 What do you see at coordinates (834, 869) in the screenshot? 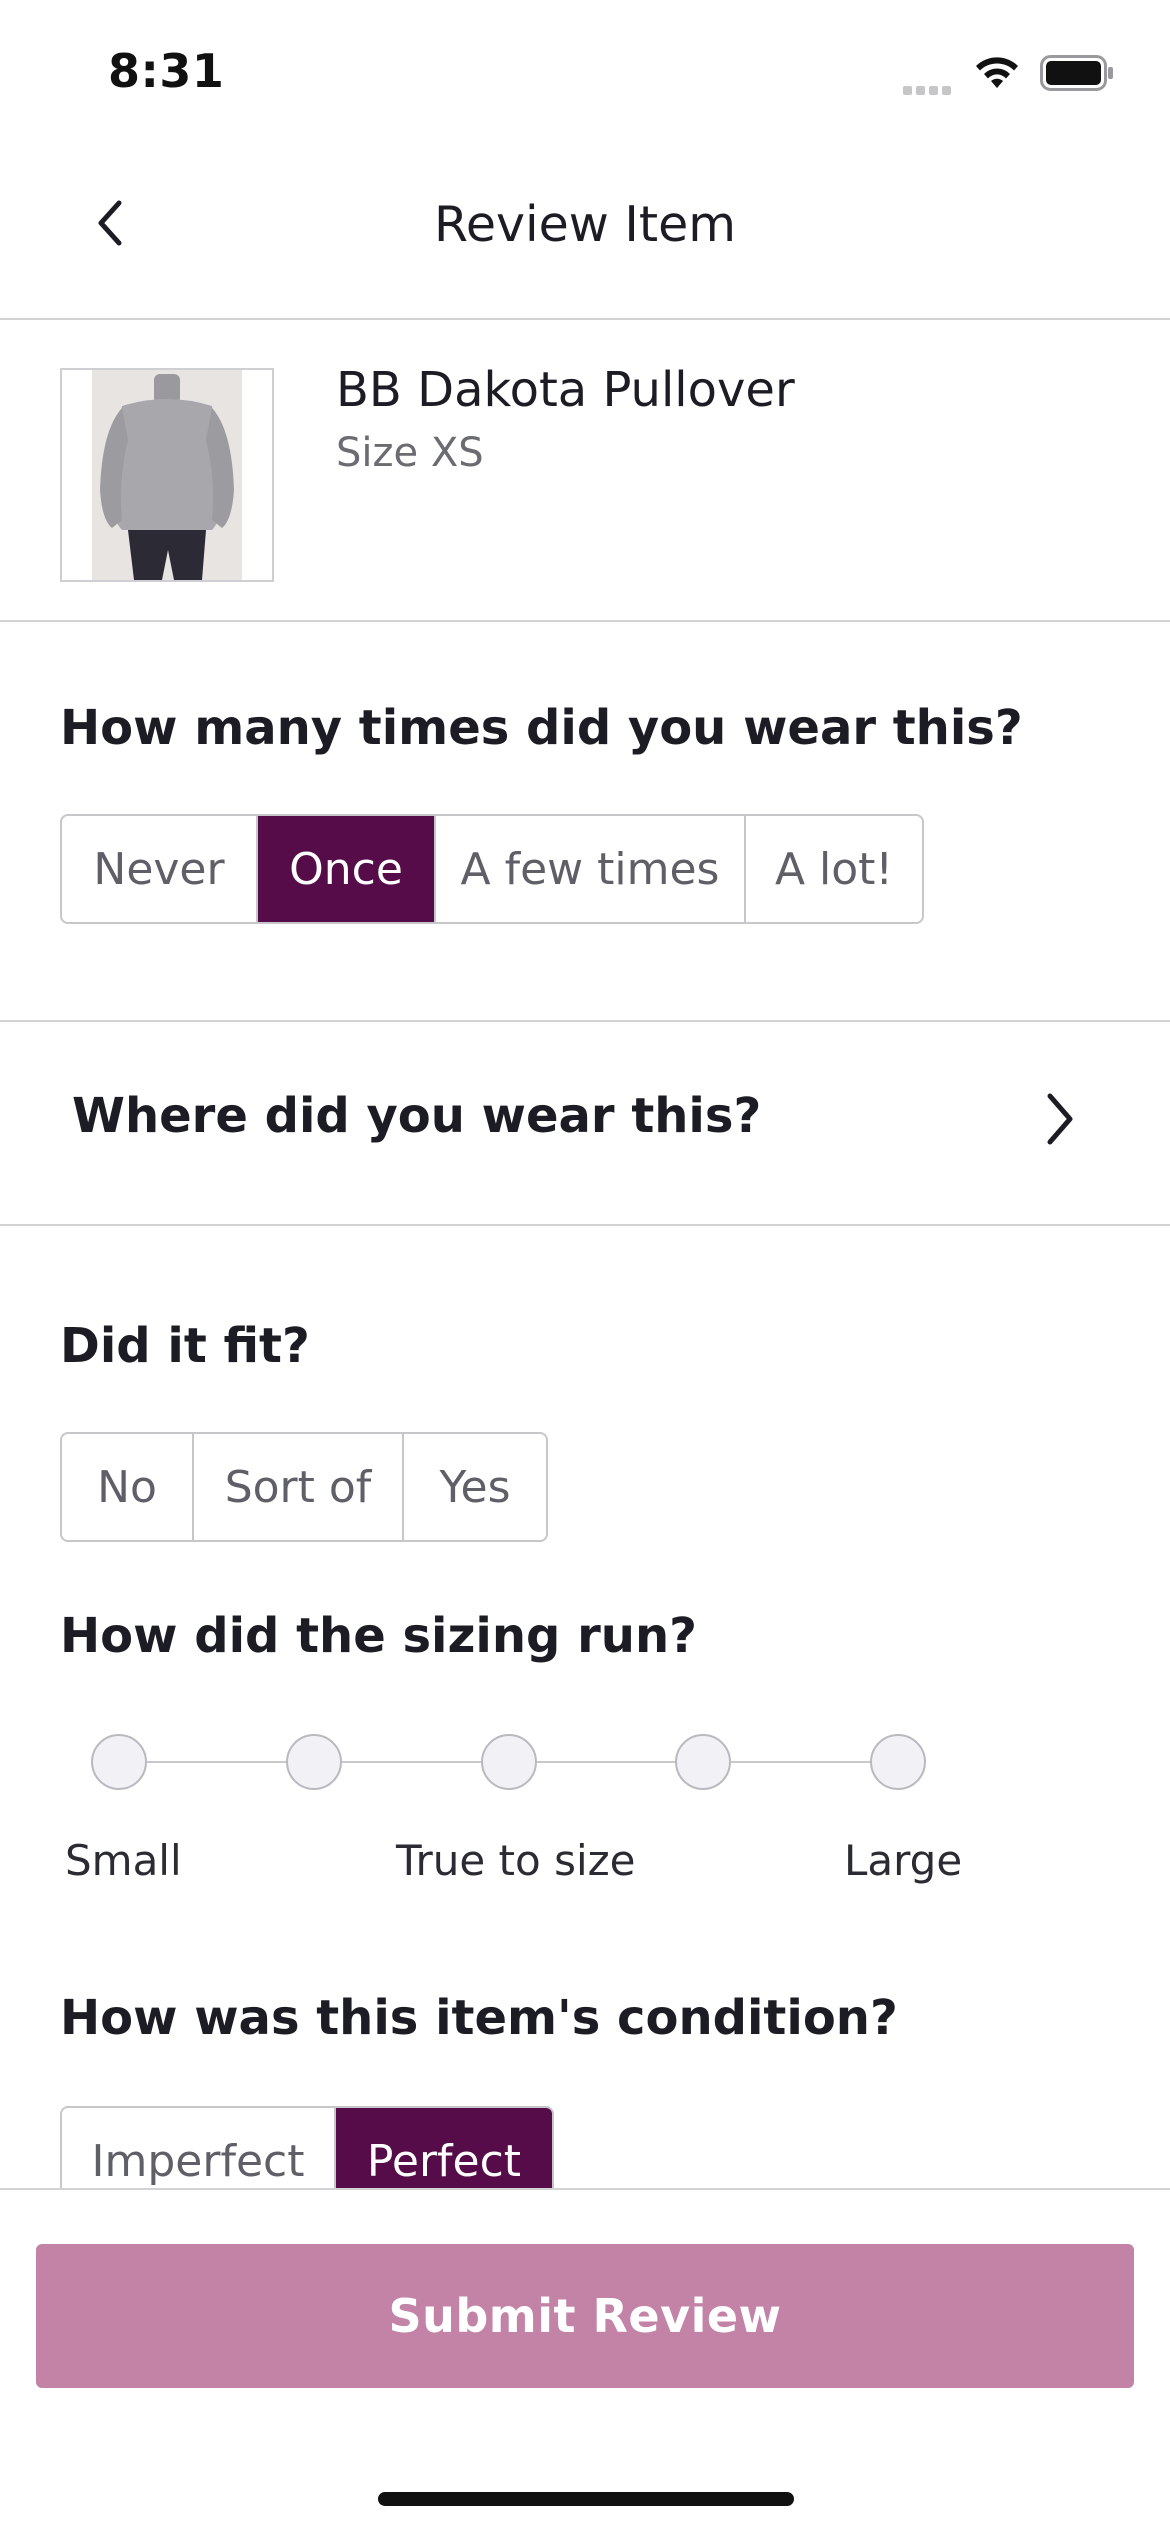
I see `wear-option-a-lot: A lot!` at bounding box center [834, 869].